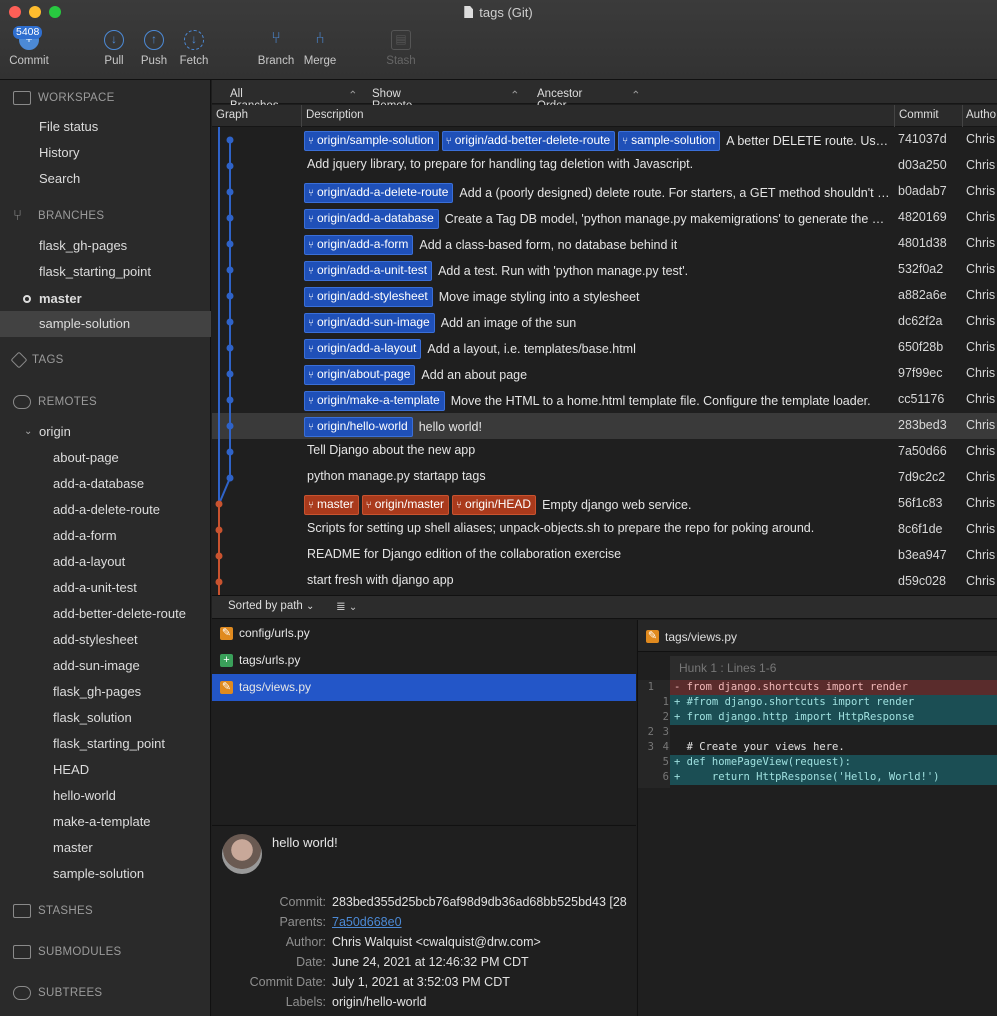 The width and height of the screenshot is (997, 1016). I want to click on branch-label: ⑂ origin/add-a-form, so click(359, 245).